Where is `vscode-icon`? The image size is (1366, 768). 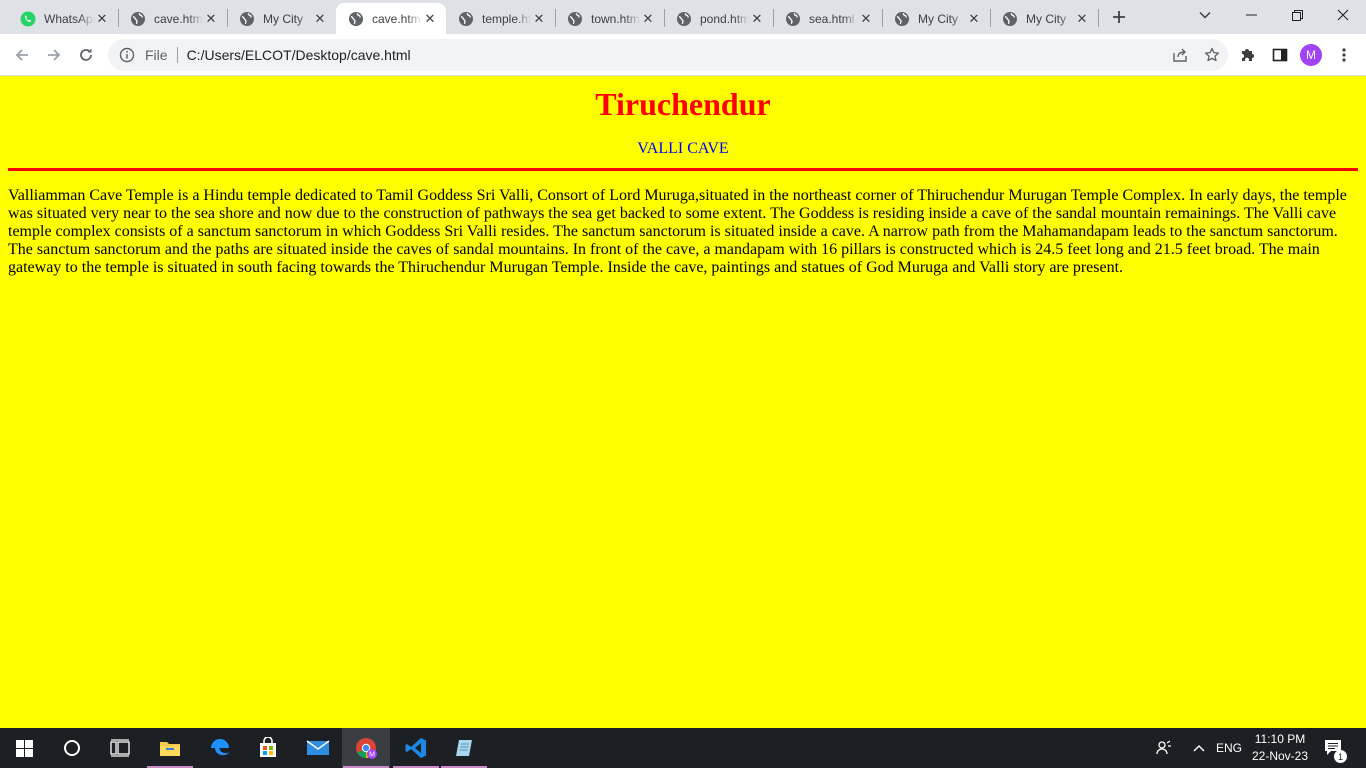
vscode-icon is located at coordinates (415, 748).